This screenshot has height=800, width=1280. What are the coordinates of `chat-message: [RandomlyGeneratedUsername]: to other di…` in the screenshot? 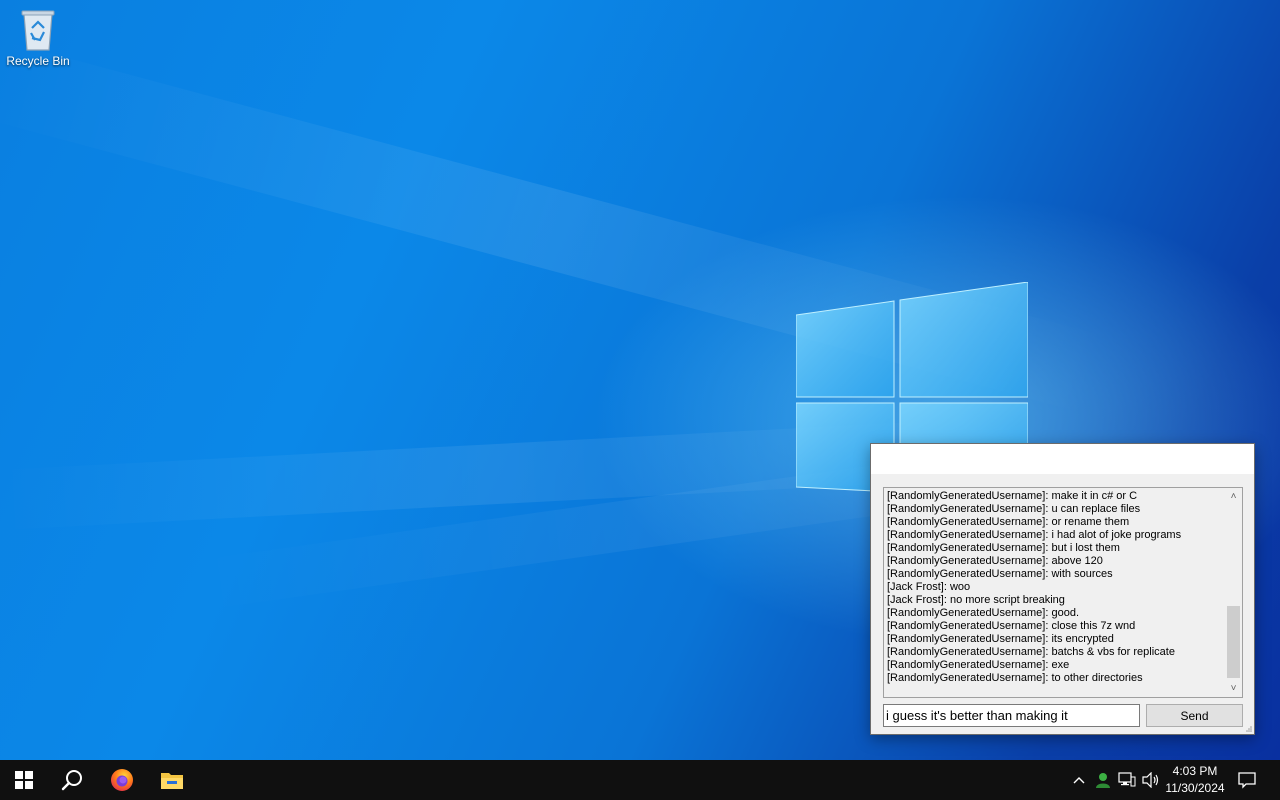 It's located at (1015, 678).